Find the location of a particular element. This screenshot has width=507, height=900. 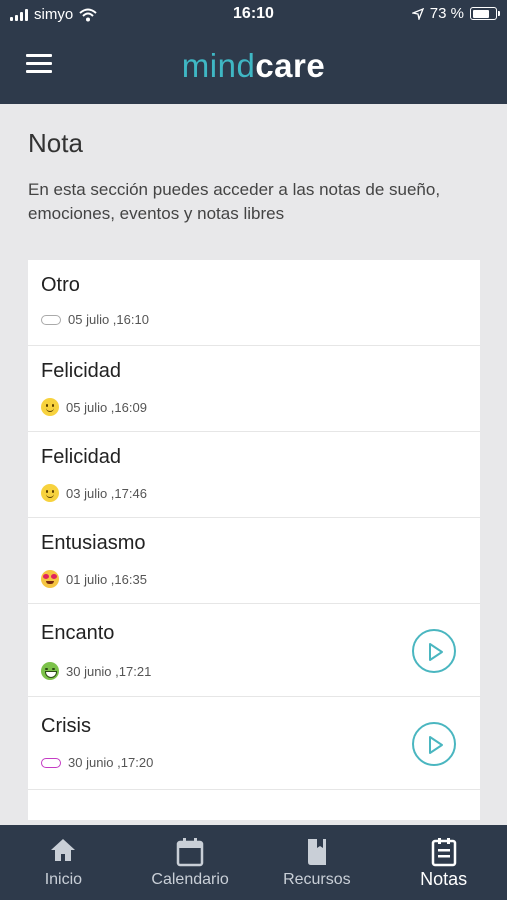

tab-calendario: Calendario is located at coordinates (190, 862).